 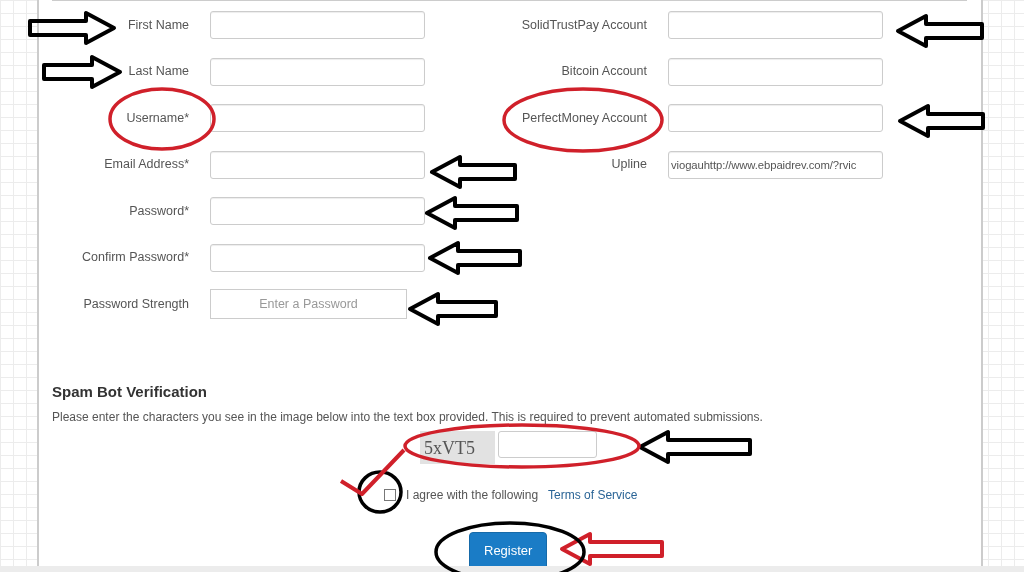 I want to click on field-label: Username*, so click(x=157, y=118).